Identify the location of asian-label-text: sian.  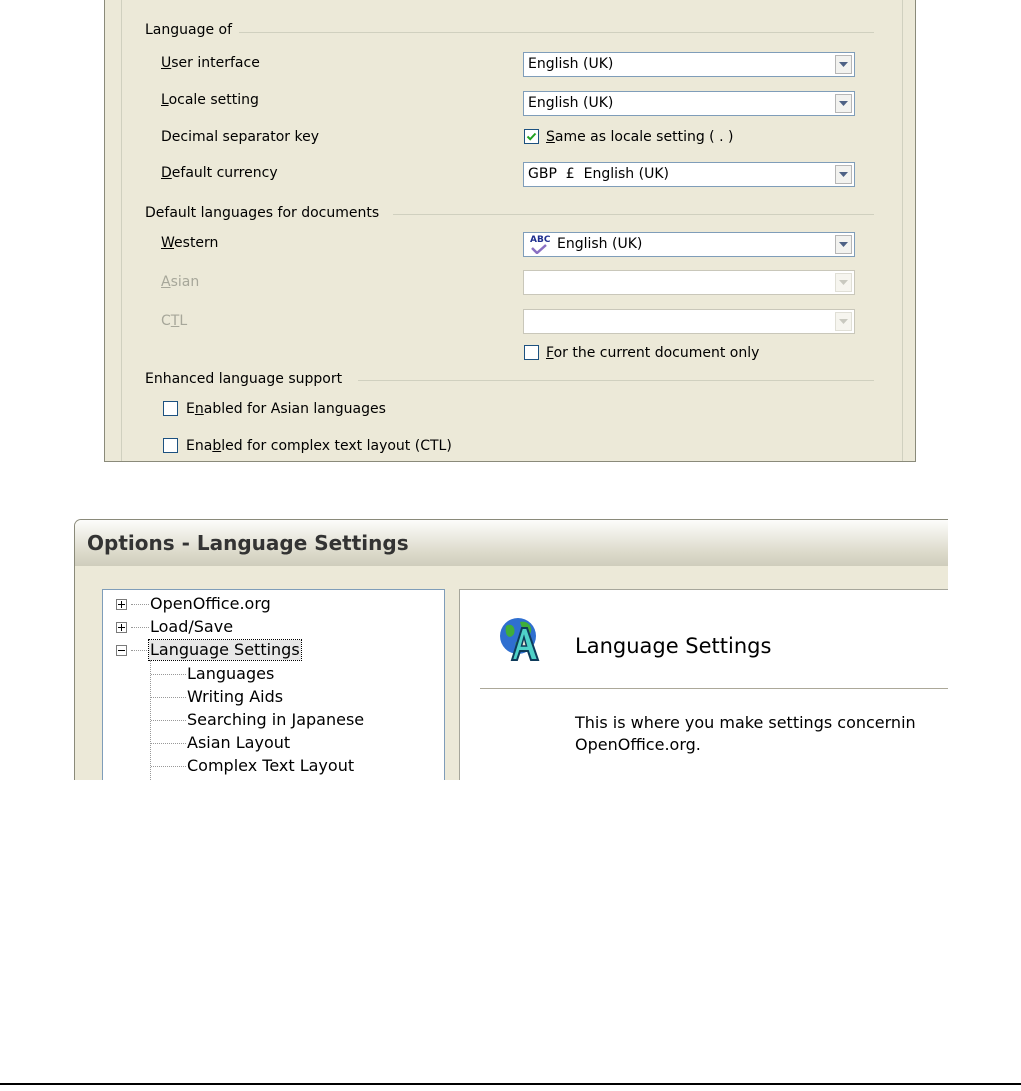
(185, 282).